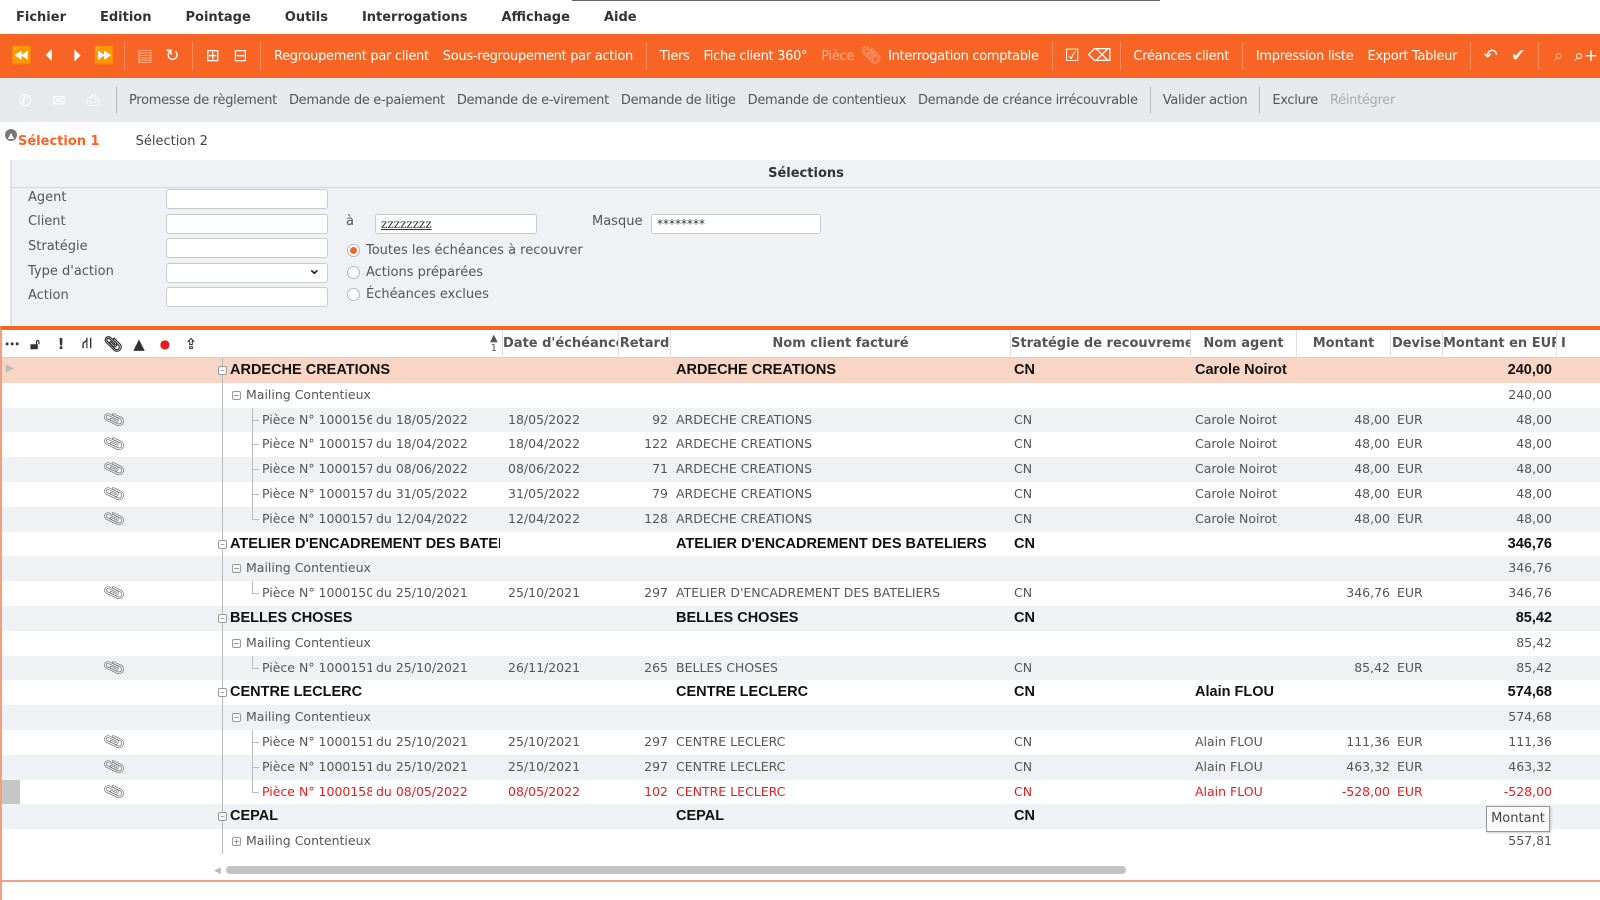 The height and width of the screenshot is (900, 1600). I want to click on action-row: + Mailing Contentieux 557,81, so click(801, 841).